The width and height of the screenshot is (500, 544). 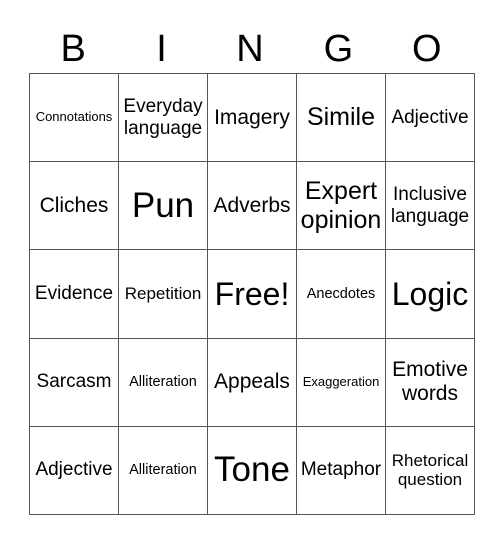 I want to click on cell-text: Anecdotes, so click(x=341, y=293).